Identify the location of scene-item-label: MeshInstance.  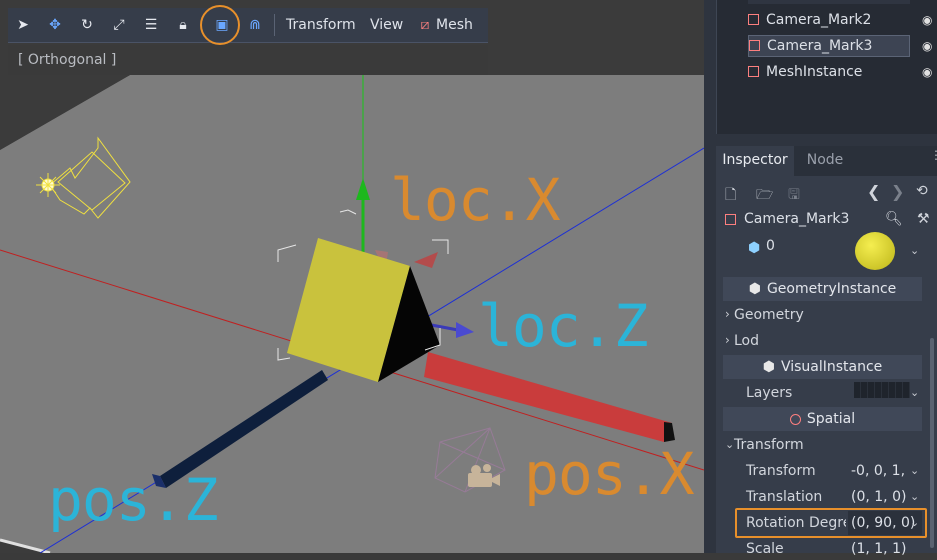
(814, 72).